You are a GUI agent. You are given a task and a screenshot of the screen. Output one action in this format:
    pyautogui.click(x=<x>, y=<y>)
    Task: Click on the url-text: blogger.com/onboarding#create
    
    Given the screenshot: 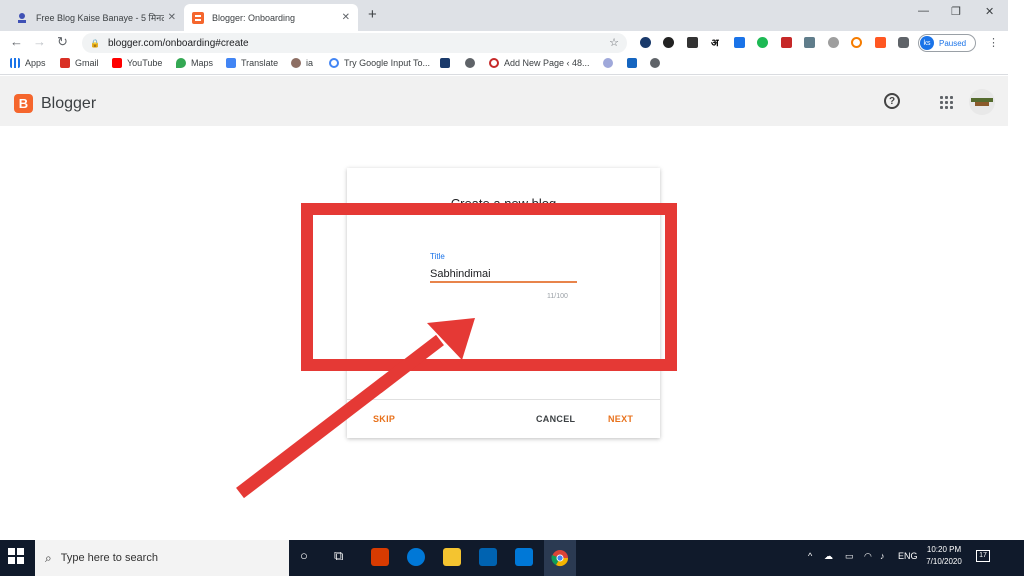 What is the action you would take?
    pyautogui.click(x=178, y=43)
    